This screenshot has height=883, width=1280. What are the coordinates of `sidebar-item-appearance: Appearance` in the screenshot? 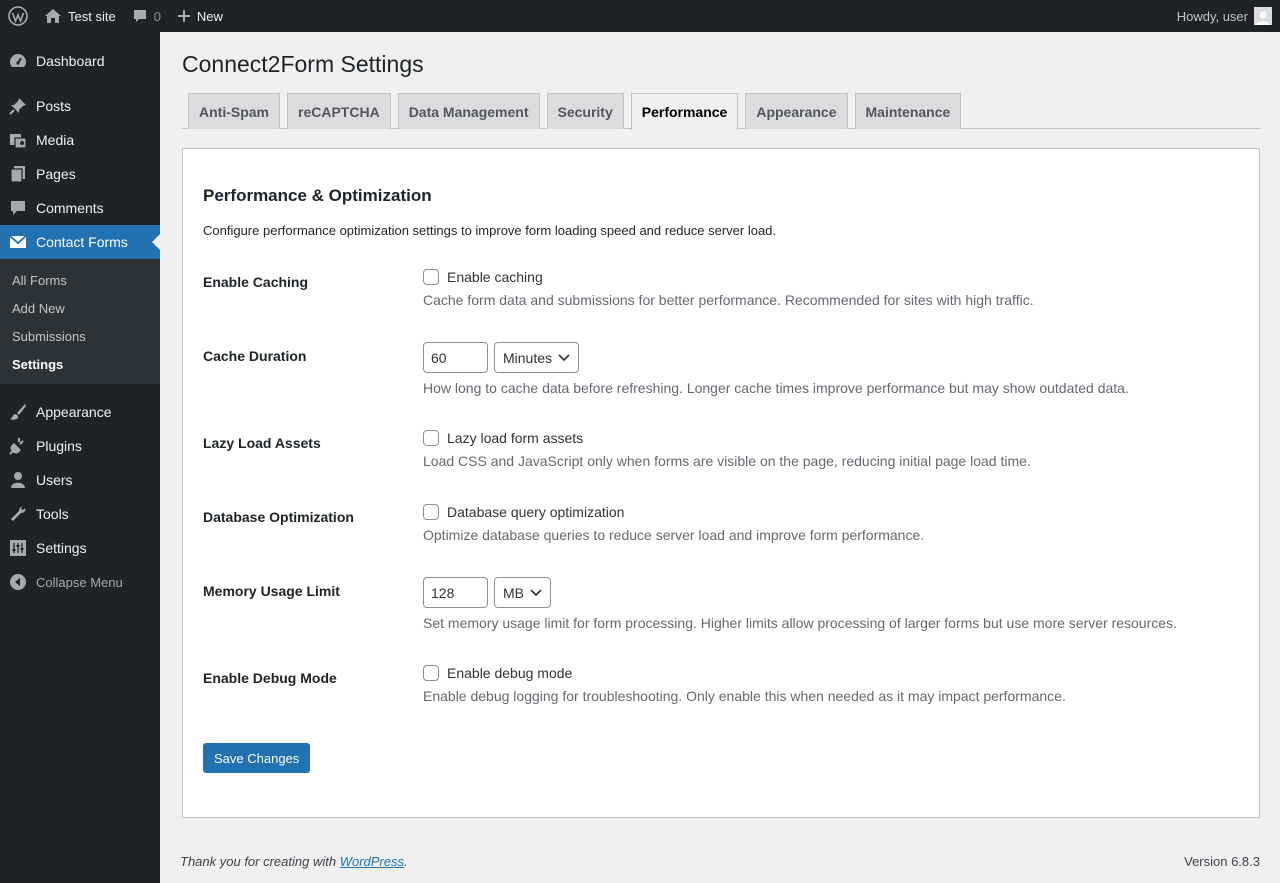 It's located at (80, 412).